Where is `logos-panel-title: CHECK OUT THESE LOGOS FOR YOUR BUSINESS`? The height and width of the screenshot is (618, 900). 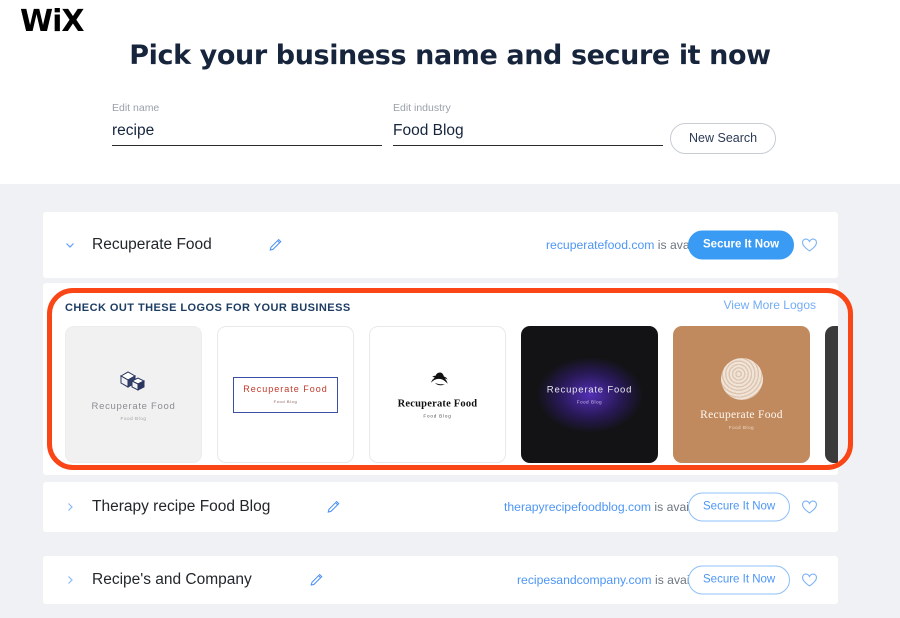
logos-panel-title: CHECK OUT THESE LOGOS FOR YOUR BUSINESS is located at coordinates (208, 308).